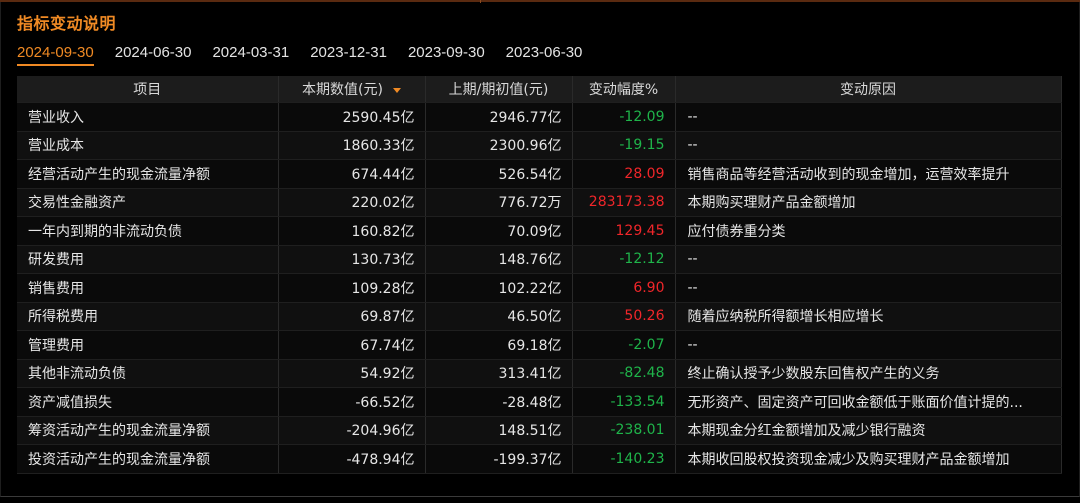 The image size is (1080, 503). I want to click on row-previous-value: 526.54亿, so click(499, 174).